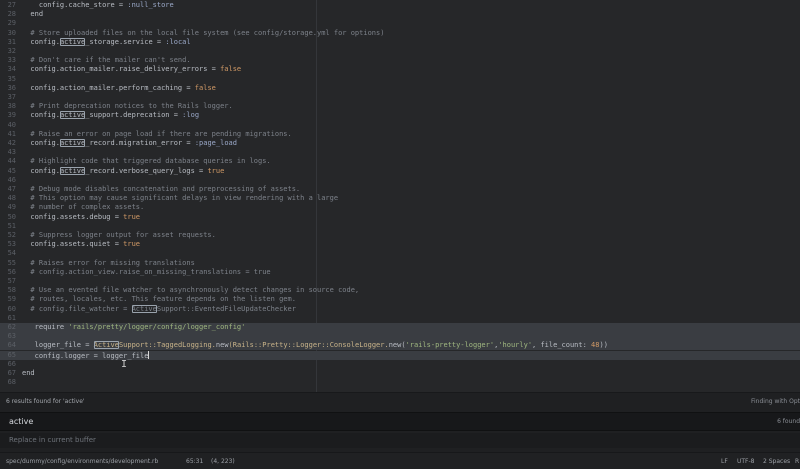 The image size is (800, 469). Describe the element at coordinates (400, 207) in the screenshot. I see `code-line: 49 # number of complex assets.` at that location.